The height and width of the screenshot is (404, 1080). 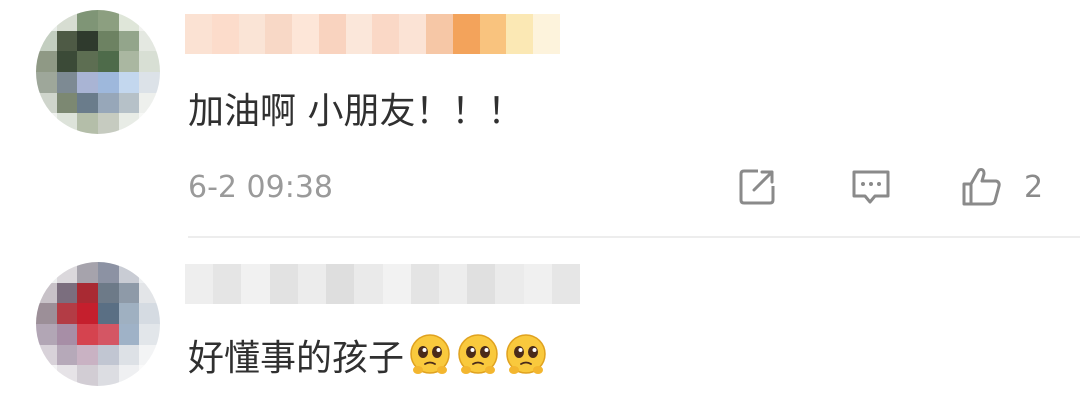 I want to click on comment-text: 好懂事的孩子, so click(x=368, y=357).